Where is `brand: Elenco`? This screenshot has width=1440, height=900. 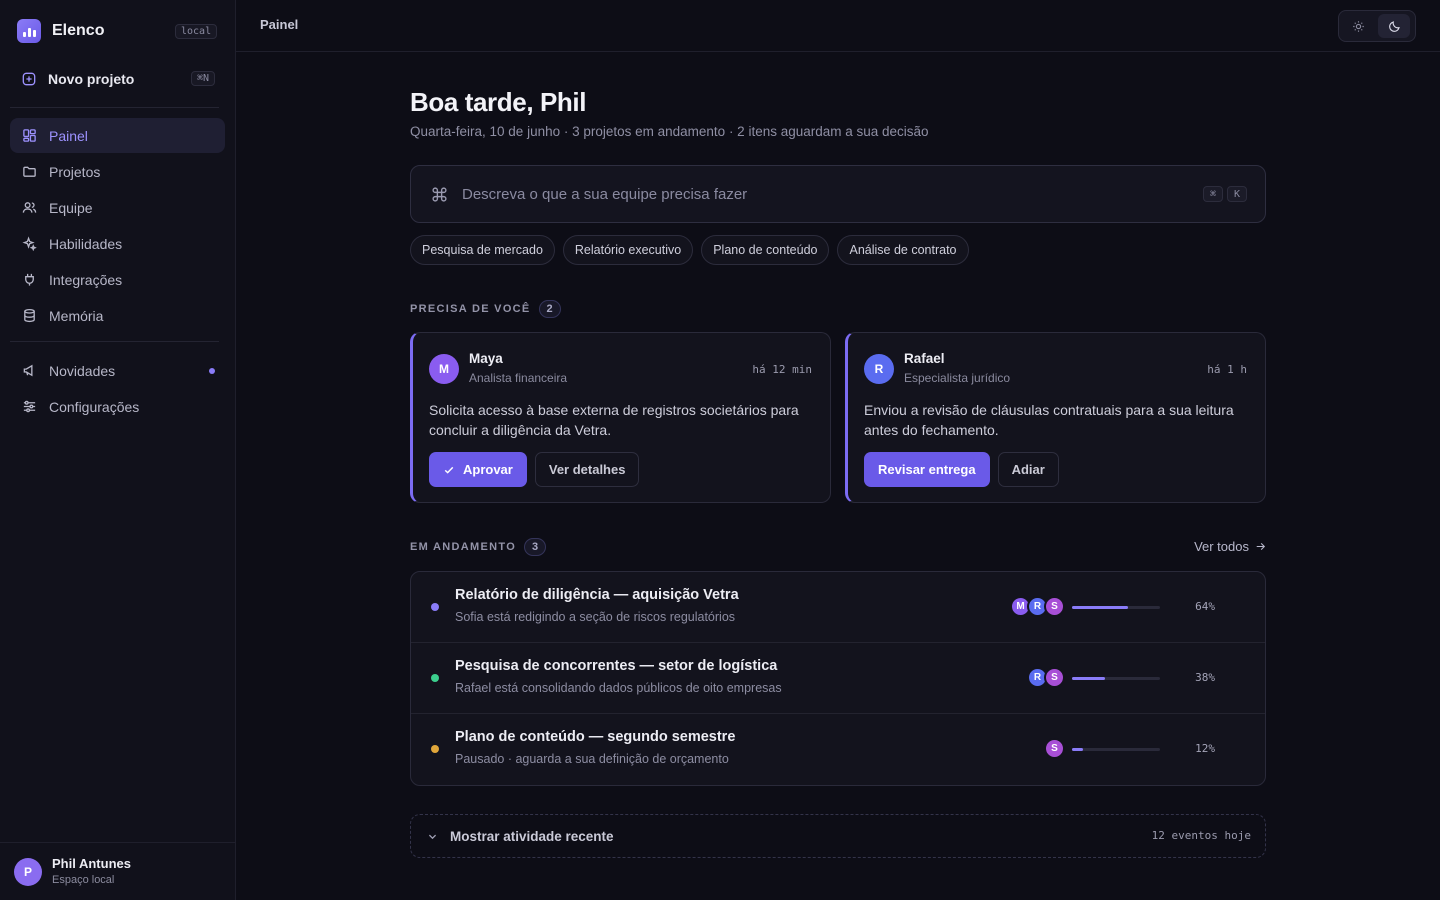
brand: Elenco is located at coordinates (60, 31).